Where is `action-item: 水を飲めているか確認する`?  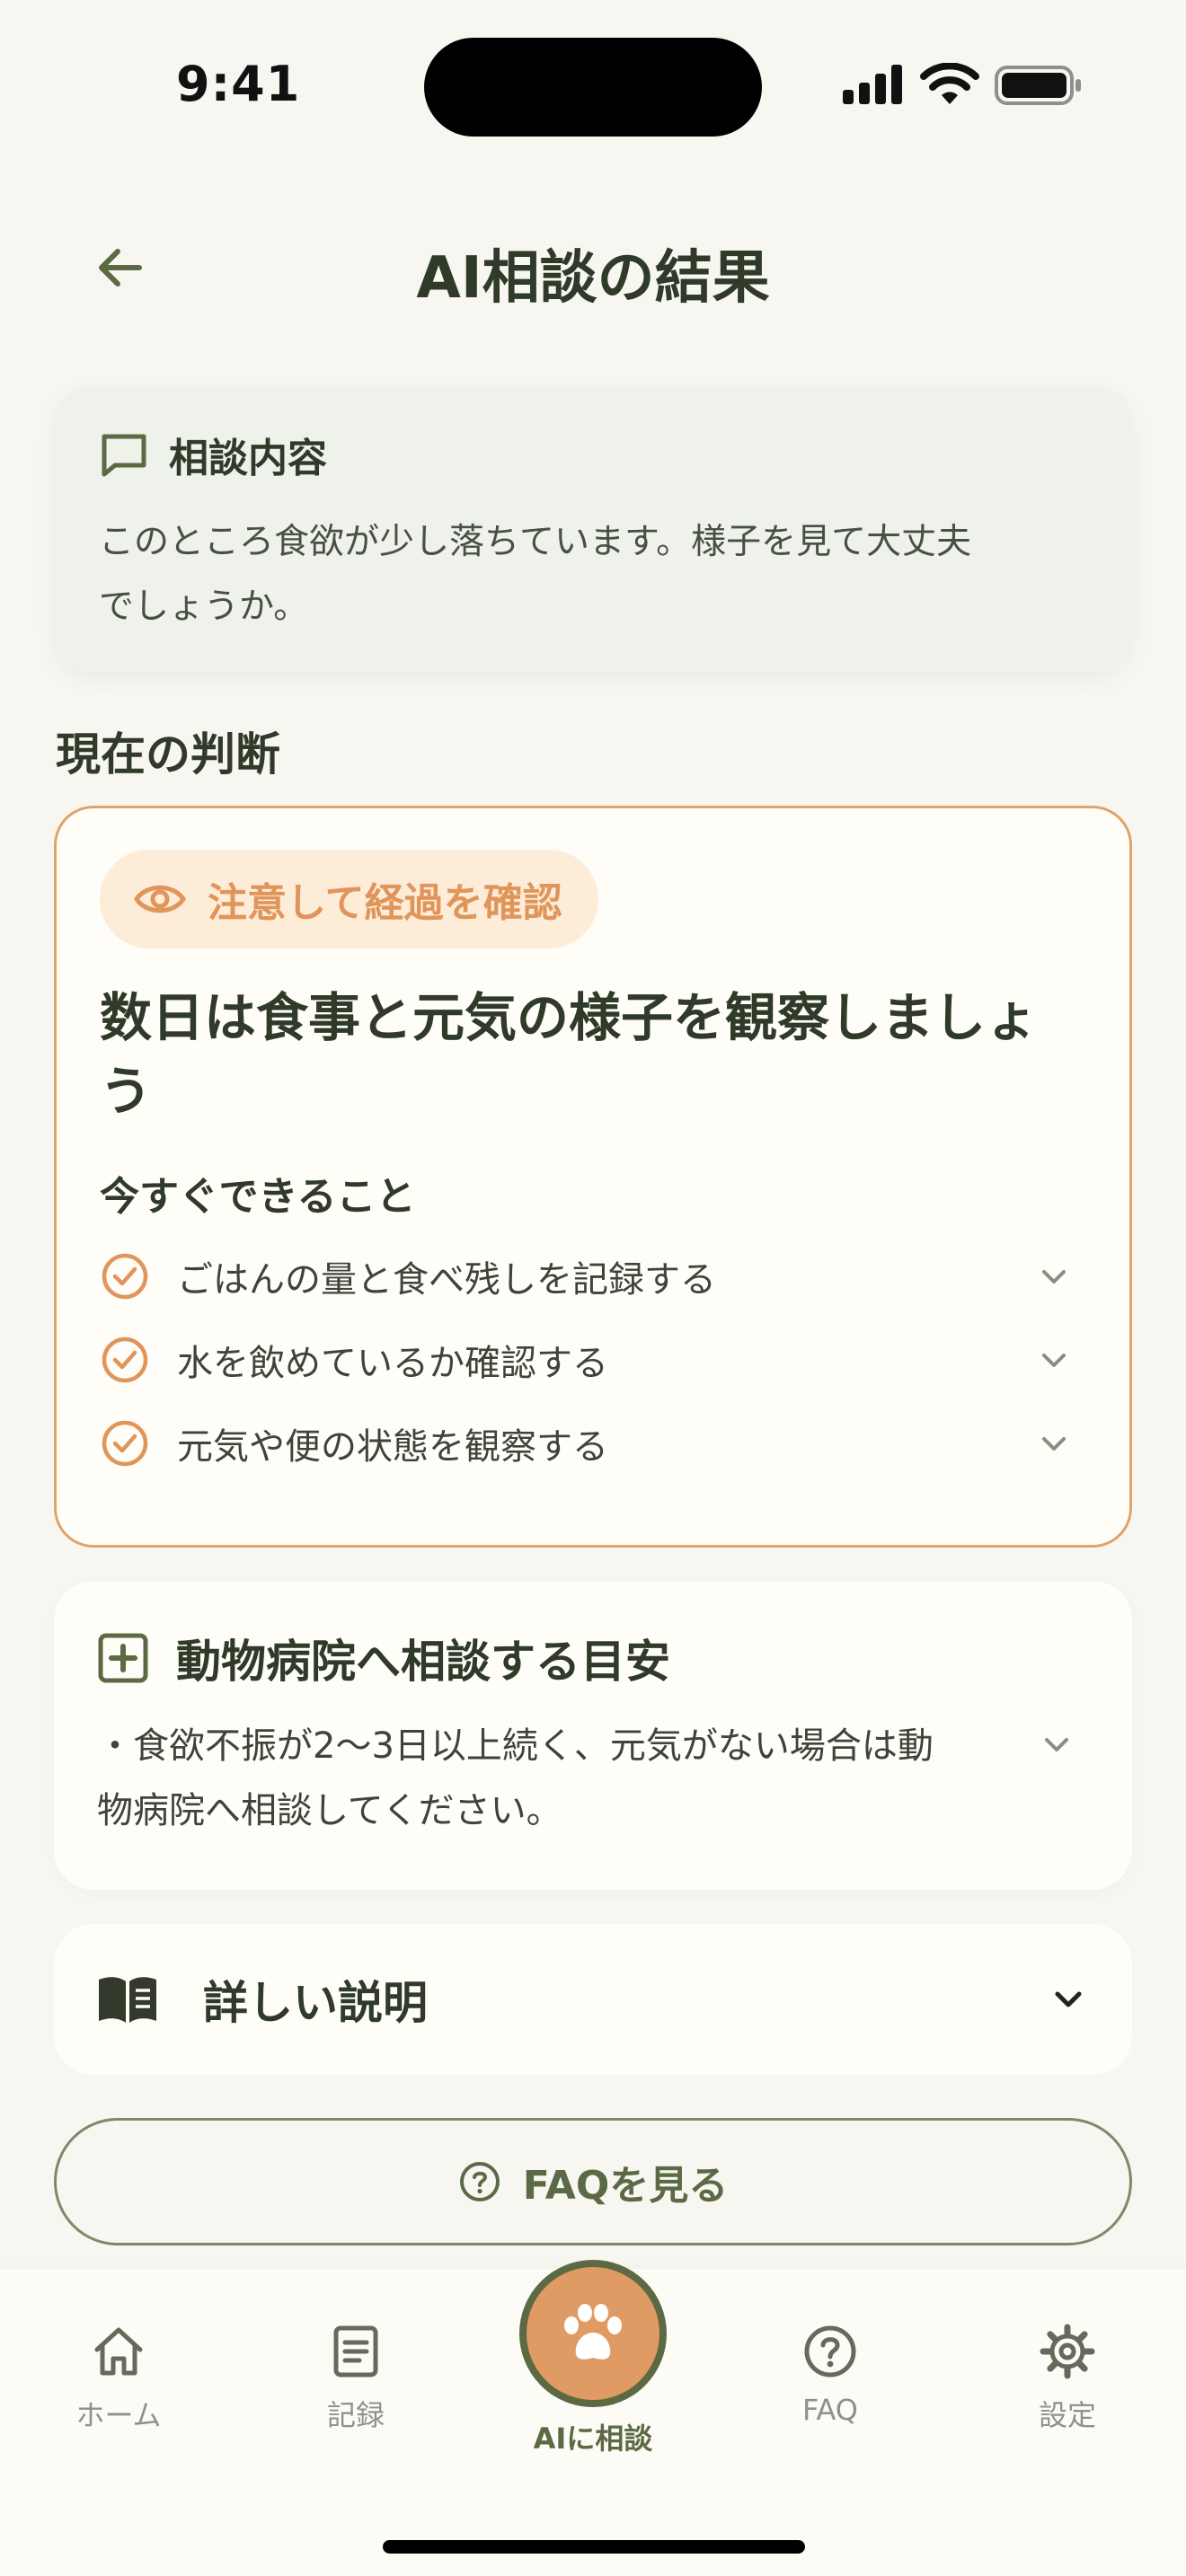 action-item: 水を飲めているか確認する is located at coordinates (593, 1359).